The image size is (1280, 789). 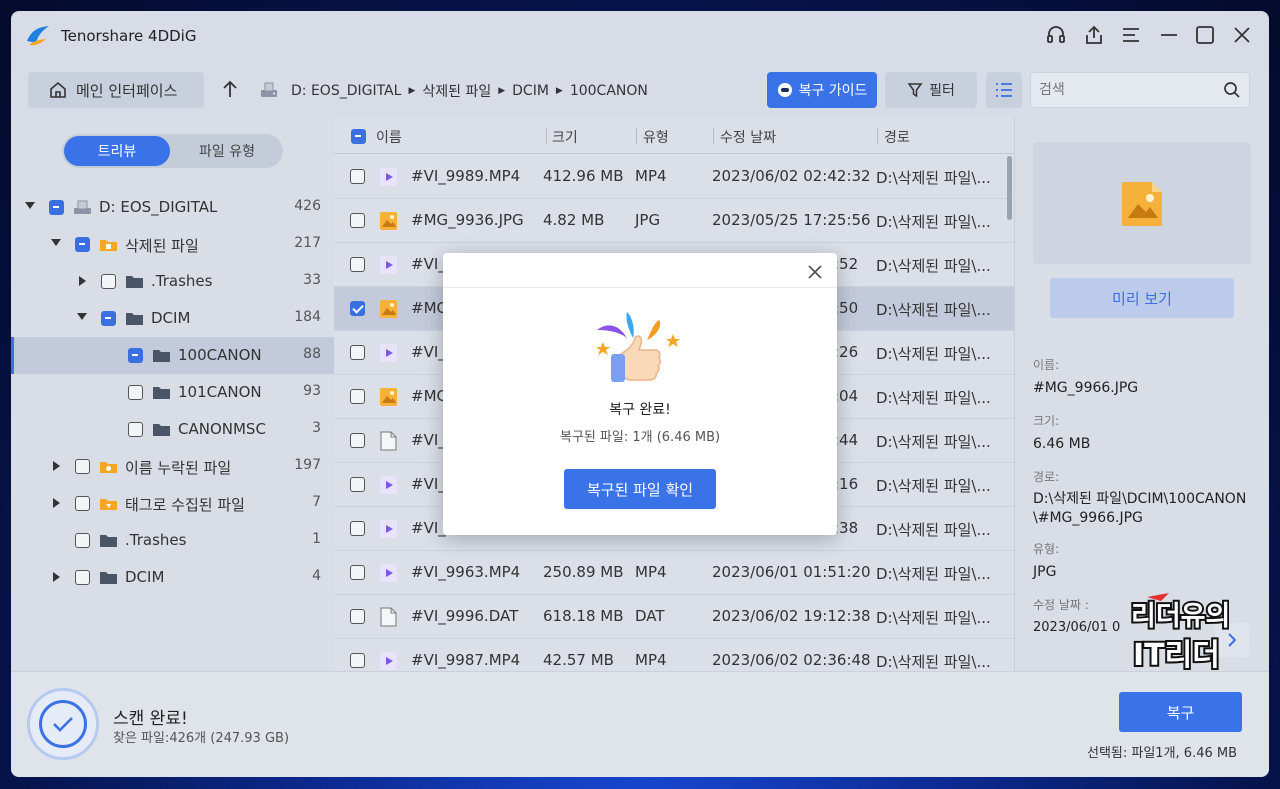 I want to click on cell-type: DAT, so click(x=650, y=616).